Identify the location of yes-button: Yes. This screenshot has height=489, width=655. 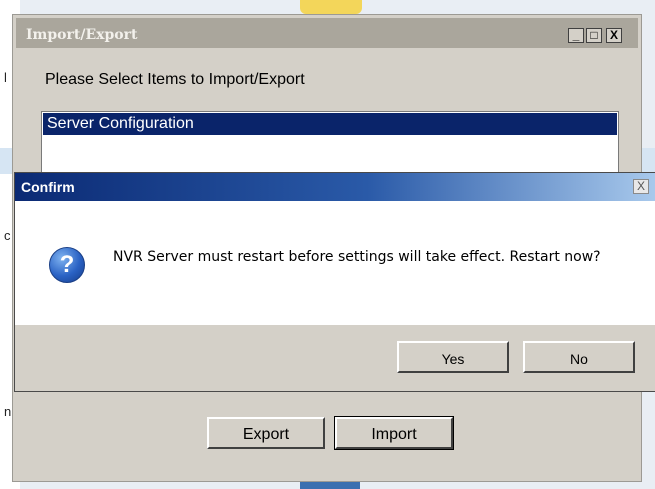
(453, 357).